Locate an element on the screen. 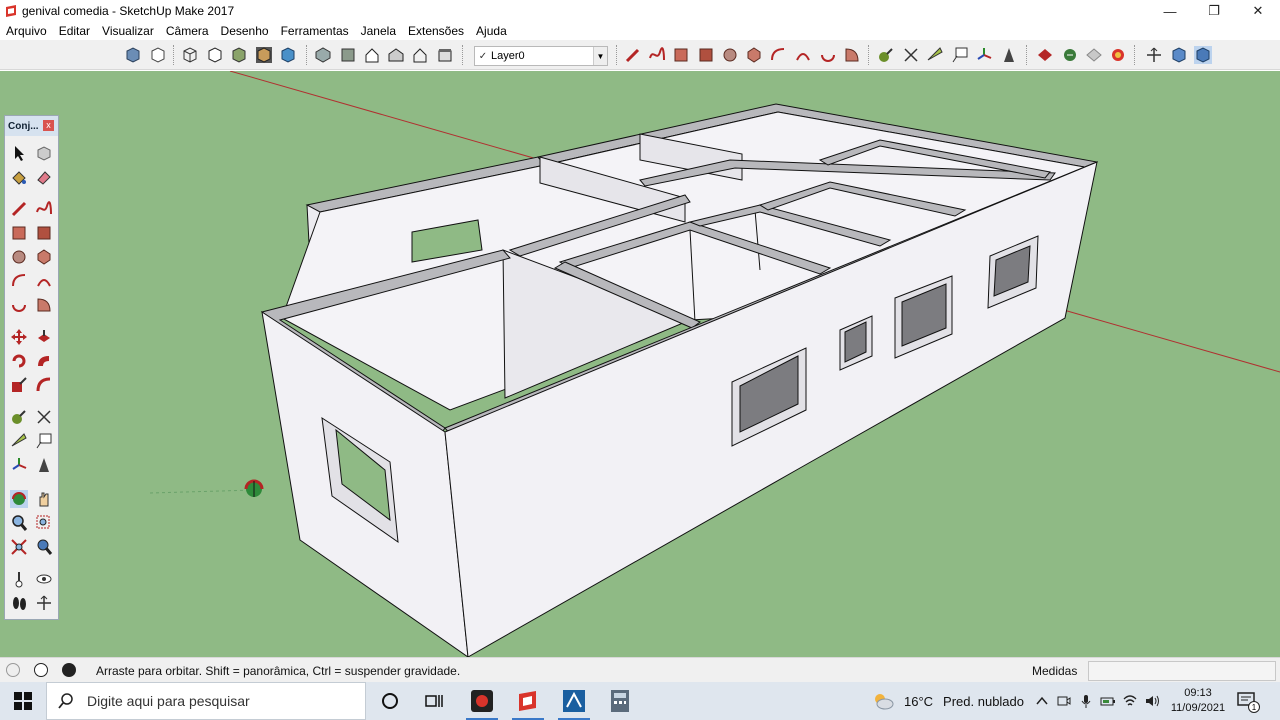 The width and height of the screenshot is (1280, 720). menu-ferramentas: Ferramentas is located at coordinates (315, 31).